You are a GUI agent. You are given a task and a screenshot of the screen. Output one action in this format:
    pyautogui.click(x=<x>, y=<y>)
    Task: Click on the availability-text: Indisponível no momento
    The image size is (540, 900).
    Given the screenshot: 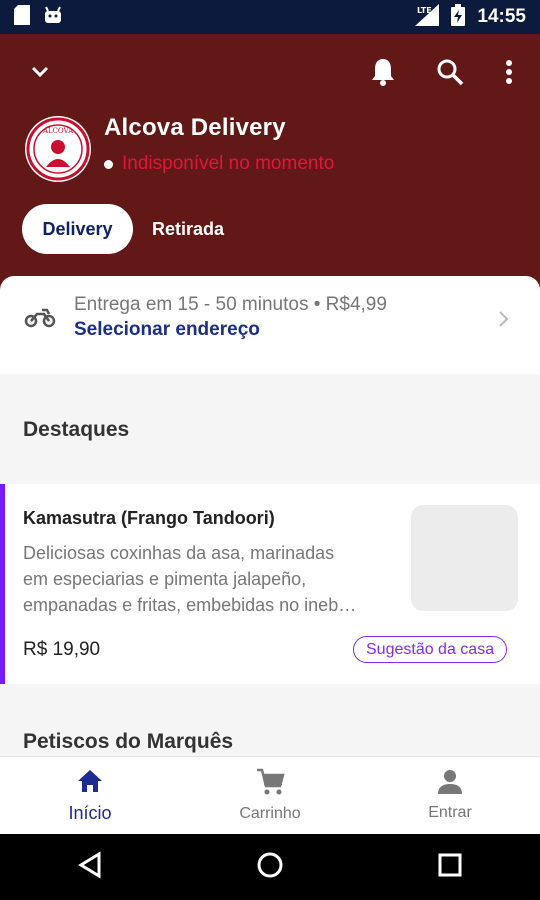 What is the action you would take?
    pyautogui.click(x=228, y=163)
    